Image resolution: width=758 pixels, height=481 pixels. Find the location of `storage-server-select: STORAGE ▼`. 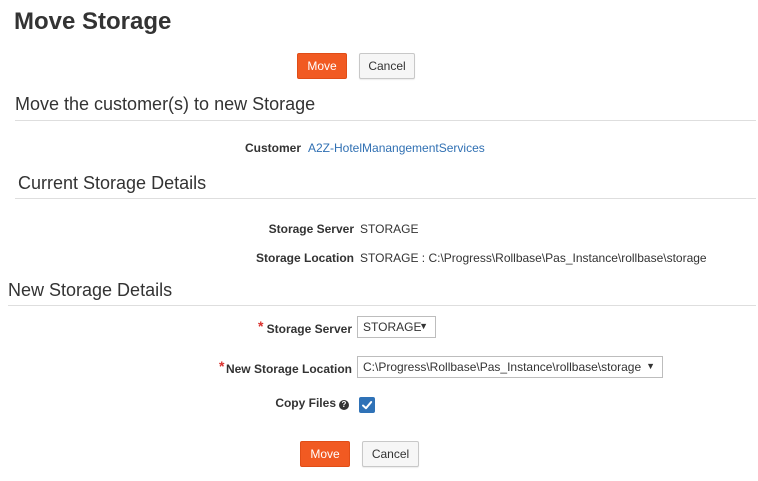

storage-server-select: STORAGE ▼ is located at coordinates (396, 327).